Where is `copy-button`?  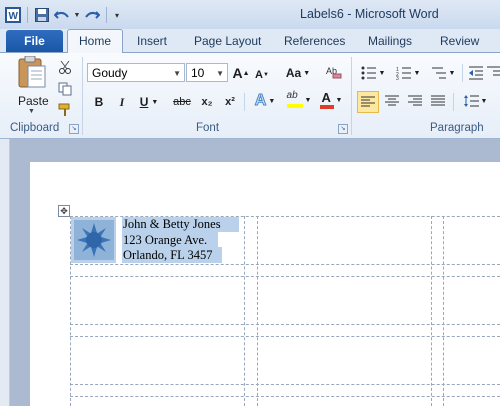 copy-button is located at coordinates (65, 89).